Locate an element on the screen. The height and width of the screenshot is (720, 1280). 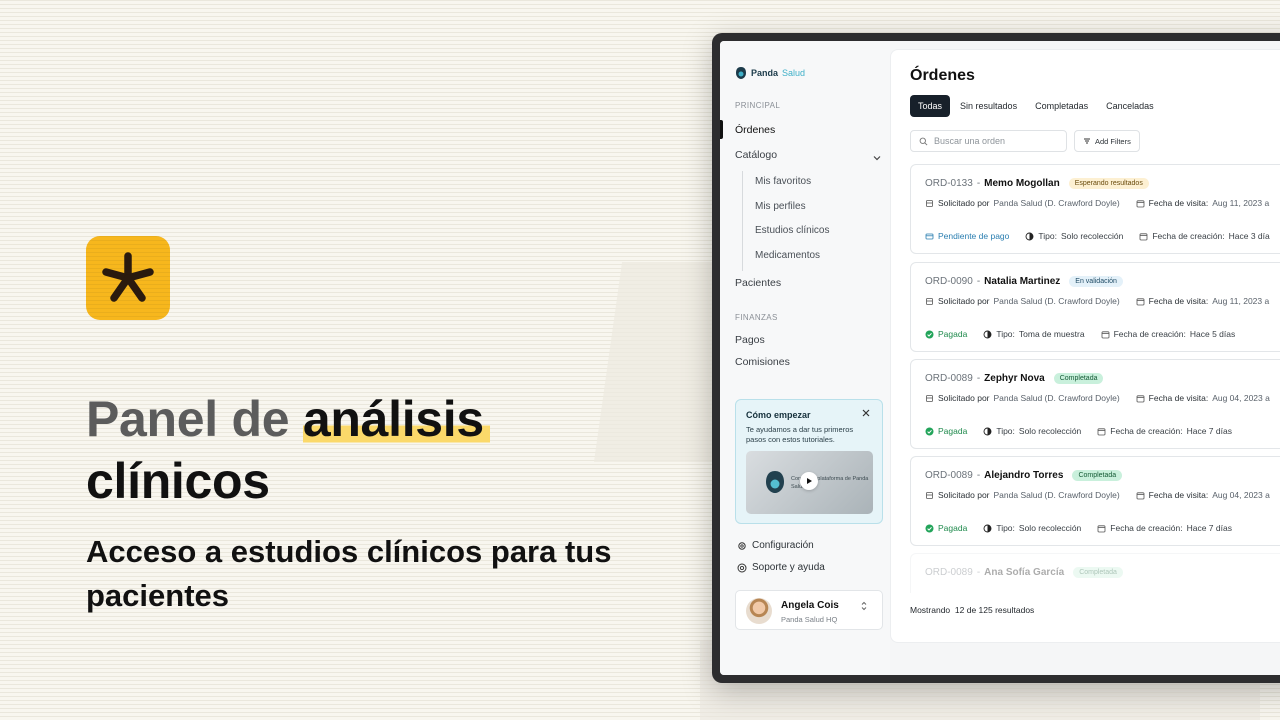
tutorial-video: Conoce la plataforma de Panda Salud is located at coordinates (809, 482).